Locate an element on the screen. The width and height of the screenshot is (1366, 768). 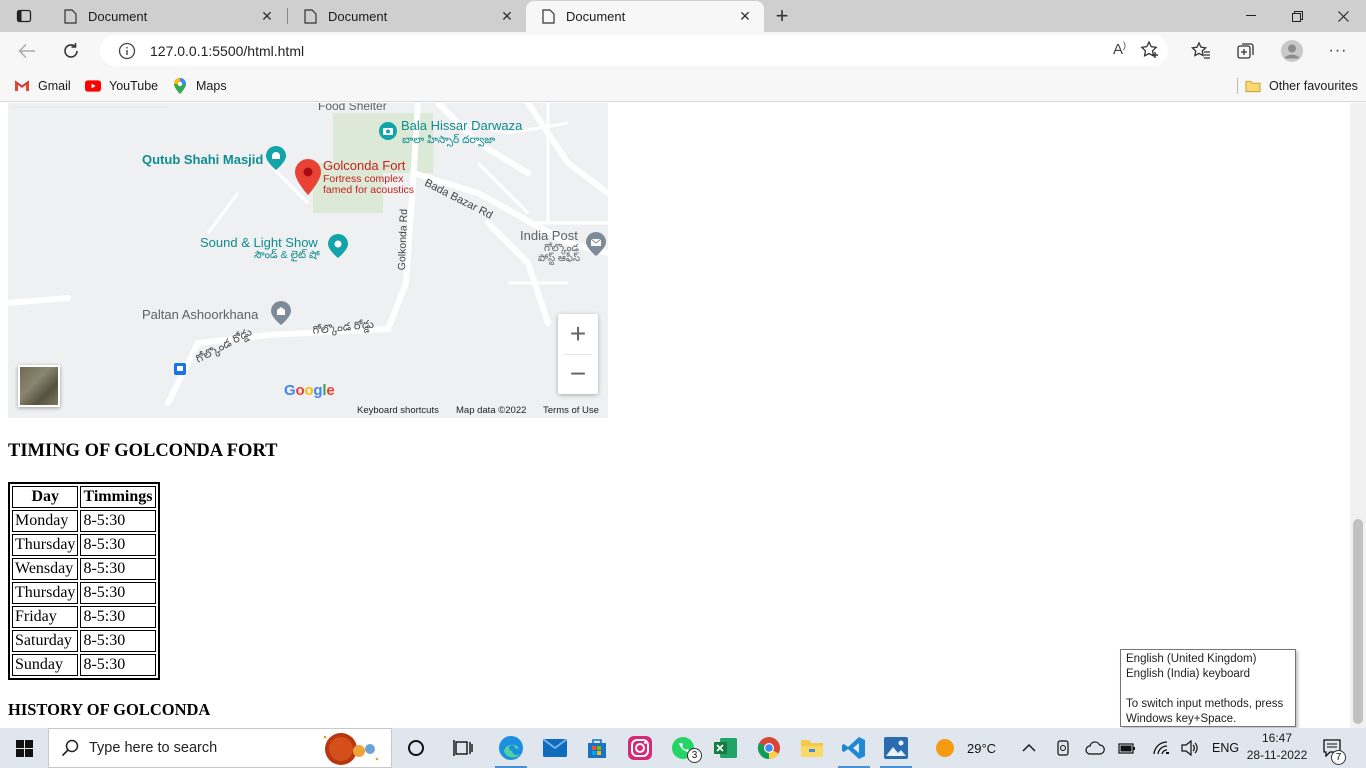
file-explorer-taskbar-button is located at coordinates (812, 748).